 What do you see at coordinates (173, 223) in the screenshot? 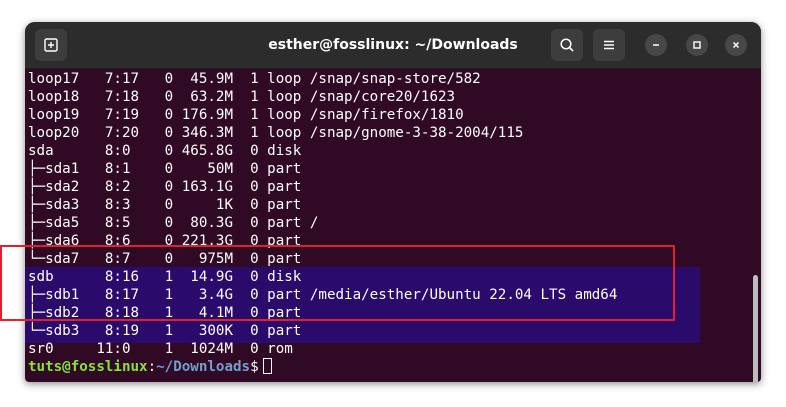
I see `output-line: ├─sda5 8:5 0 80.3G 0 part /` at bounding box center [173, 223].